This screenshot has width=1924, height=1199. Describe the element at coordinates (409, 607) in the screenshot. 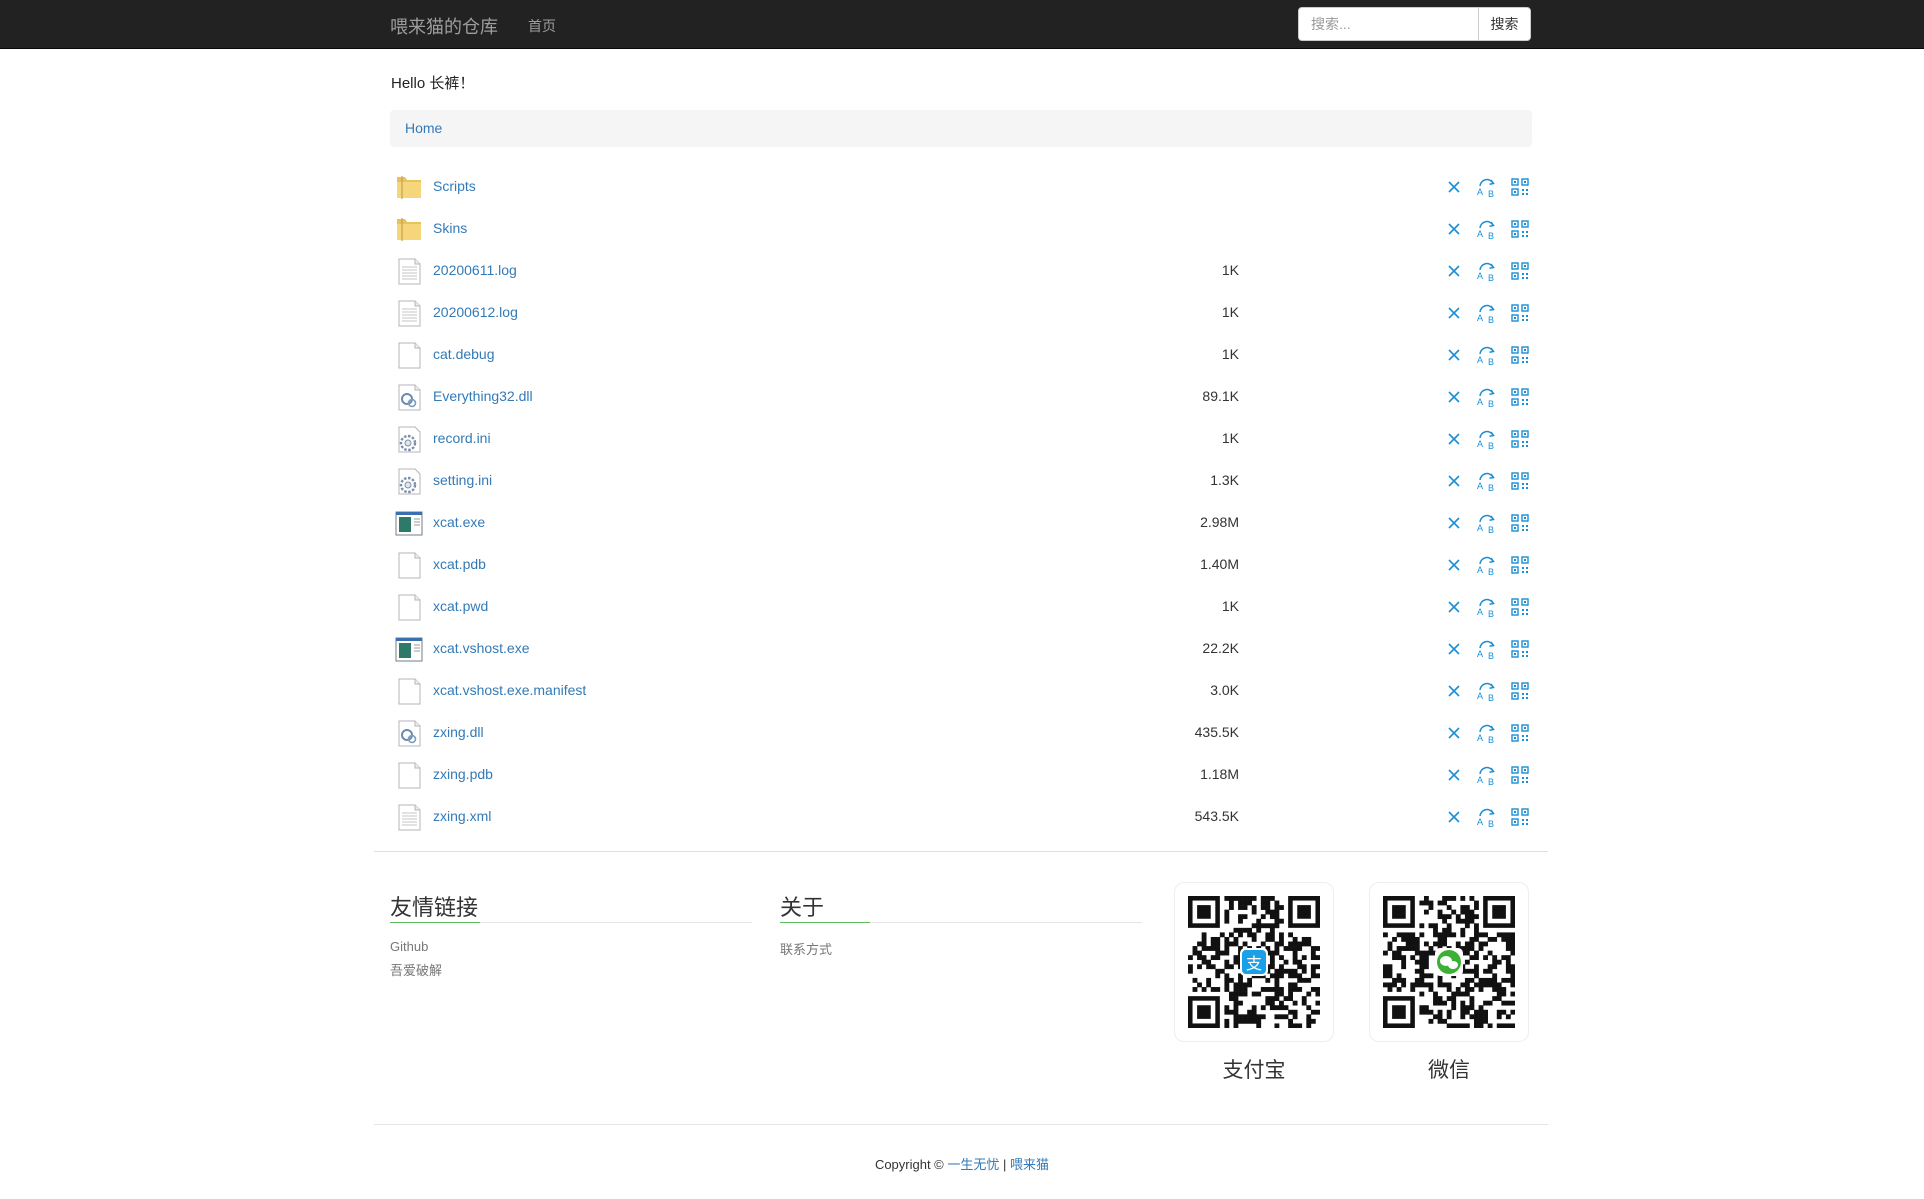

I see `blank-file-icon` at that location.